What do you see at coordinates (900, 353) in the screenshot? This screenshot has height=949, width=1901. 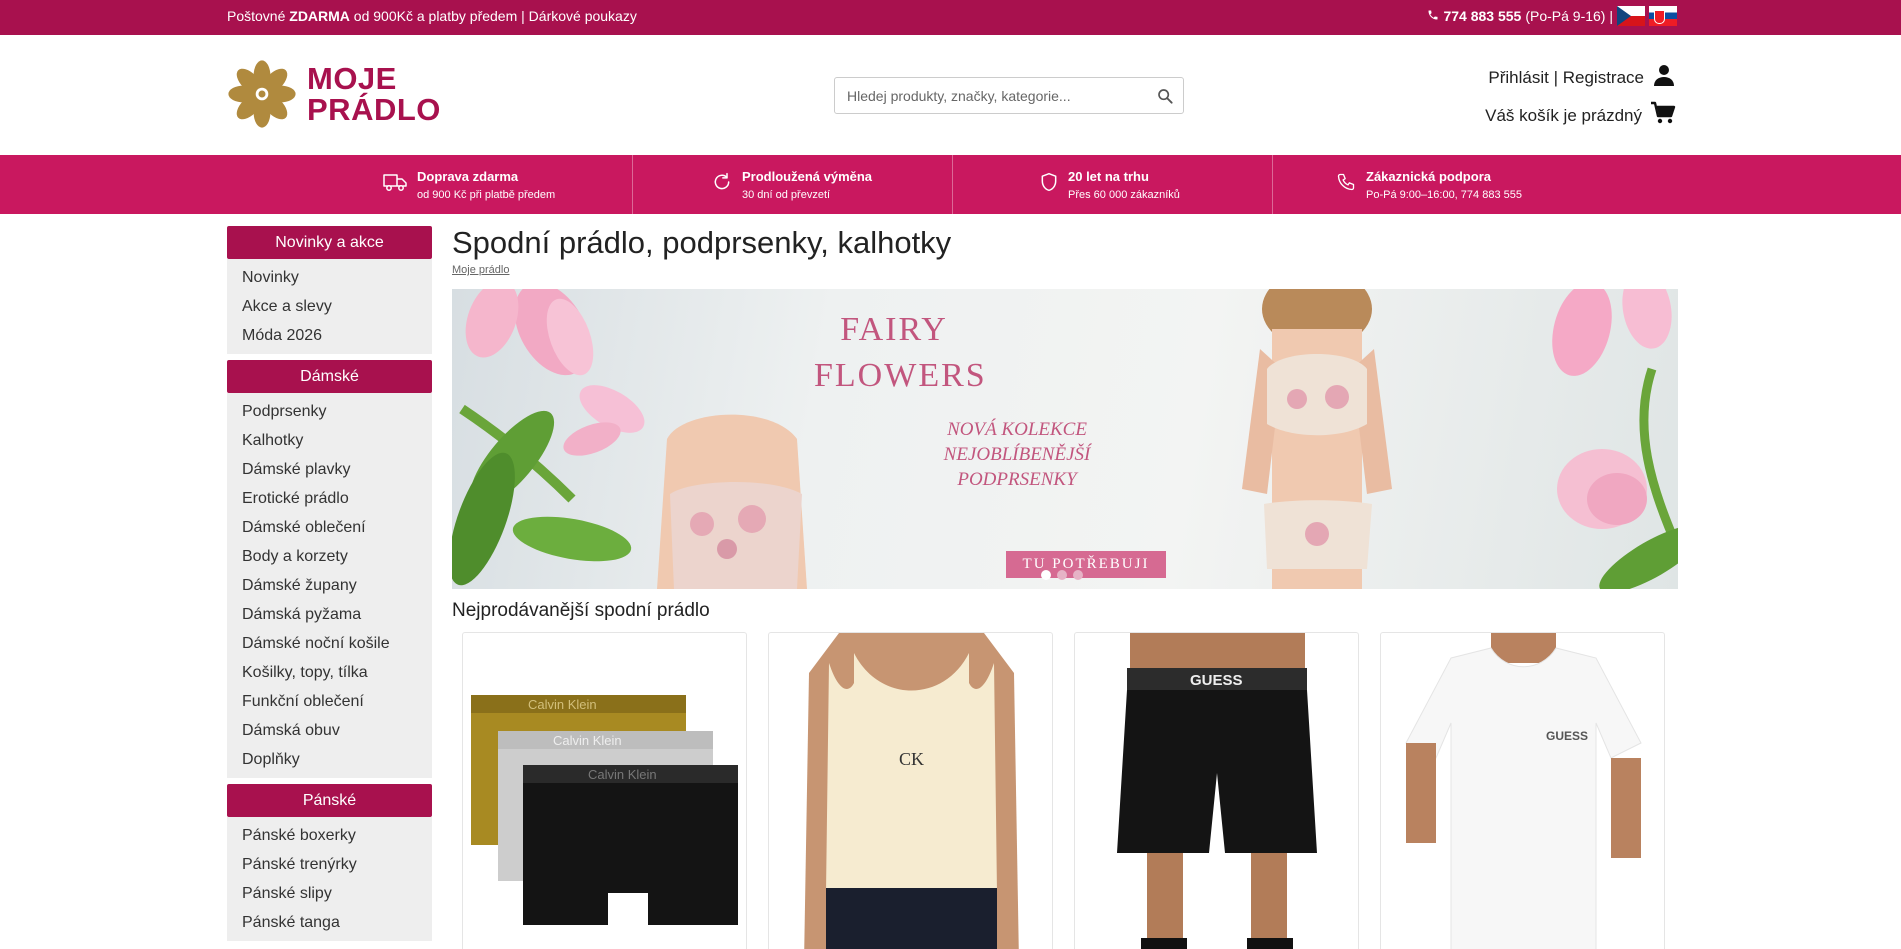 I see `banner-headline: FAIRY FLOWERS` at bounding box center [900, 353].